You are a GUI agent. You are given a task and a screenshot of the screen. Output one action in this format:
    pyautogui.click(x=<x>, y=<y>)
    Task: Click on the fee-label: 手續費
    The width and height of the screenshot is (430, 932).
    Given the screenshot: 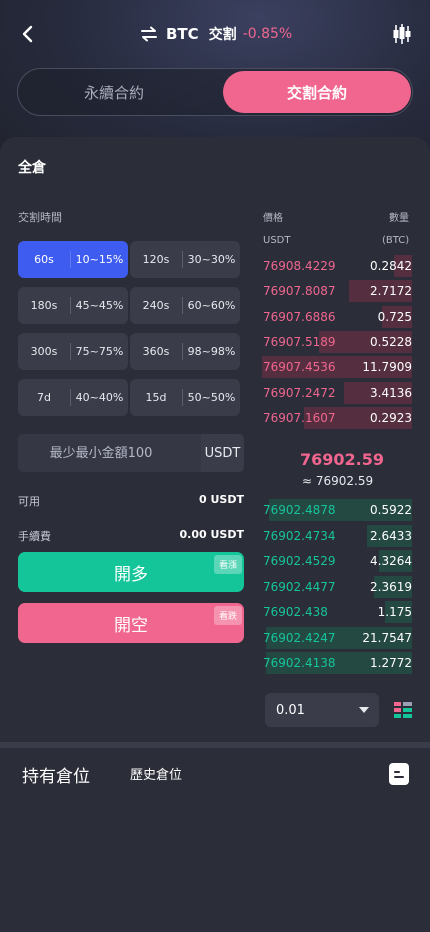 What is the action you would take?
    pyautogui.click(x=34, y=536)
    